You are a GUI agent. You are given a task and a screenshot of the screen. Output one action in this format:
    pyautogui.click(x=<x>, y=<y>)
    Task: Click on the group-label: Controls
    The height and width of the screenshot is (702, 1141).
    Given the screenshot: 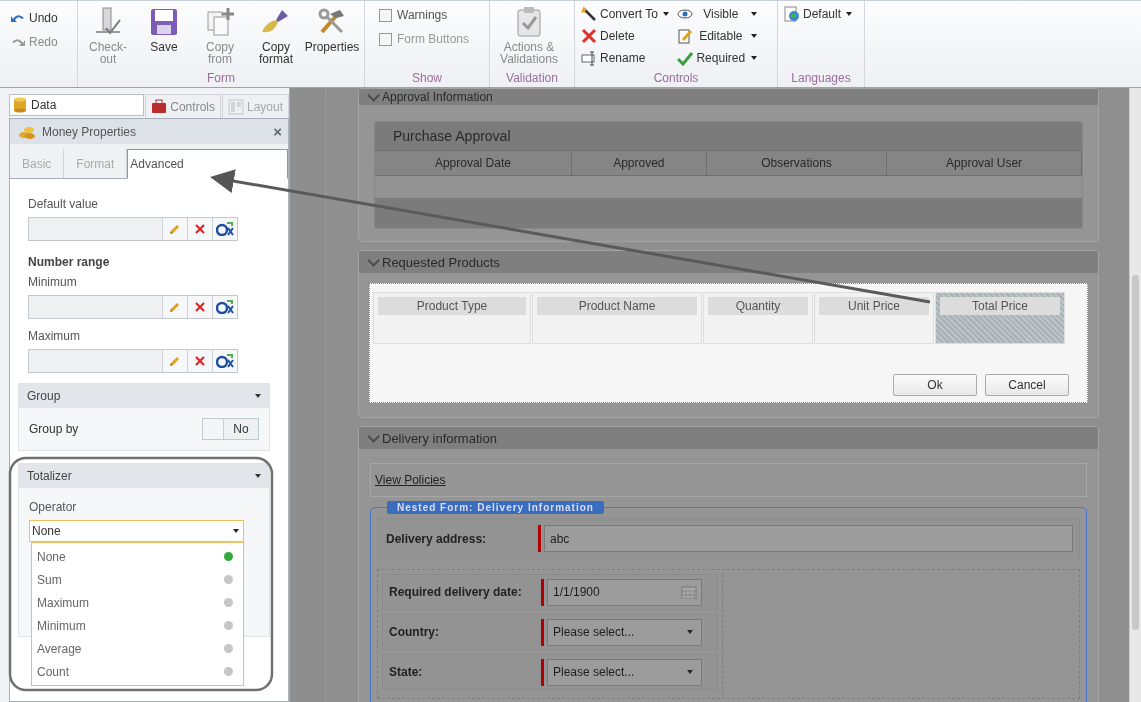 What is the action you would take?
    pyautogui.click(x=676, y=78)
    